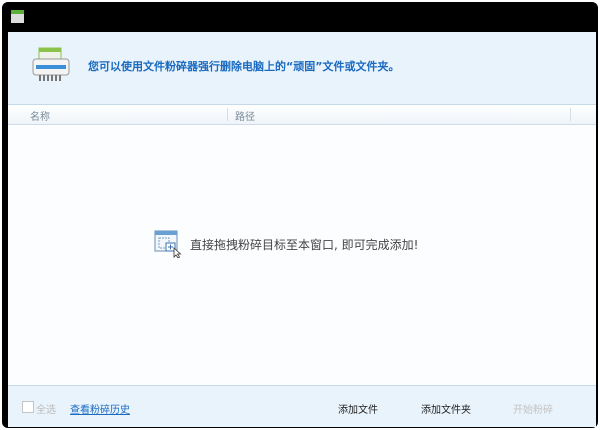 This screenshot has height=430, width=600. What do you see at coordinates (245, 115) in the screenshot?
I see `column-path: 路径` at bounding box center [245, 115].